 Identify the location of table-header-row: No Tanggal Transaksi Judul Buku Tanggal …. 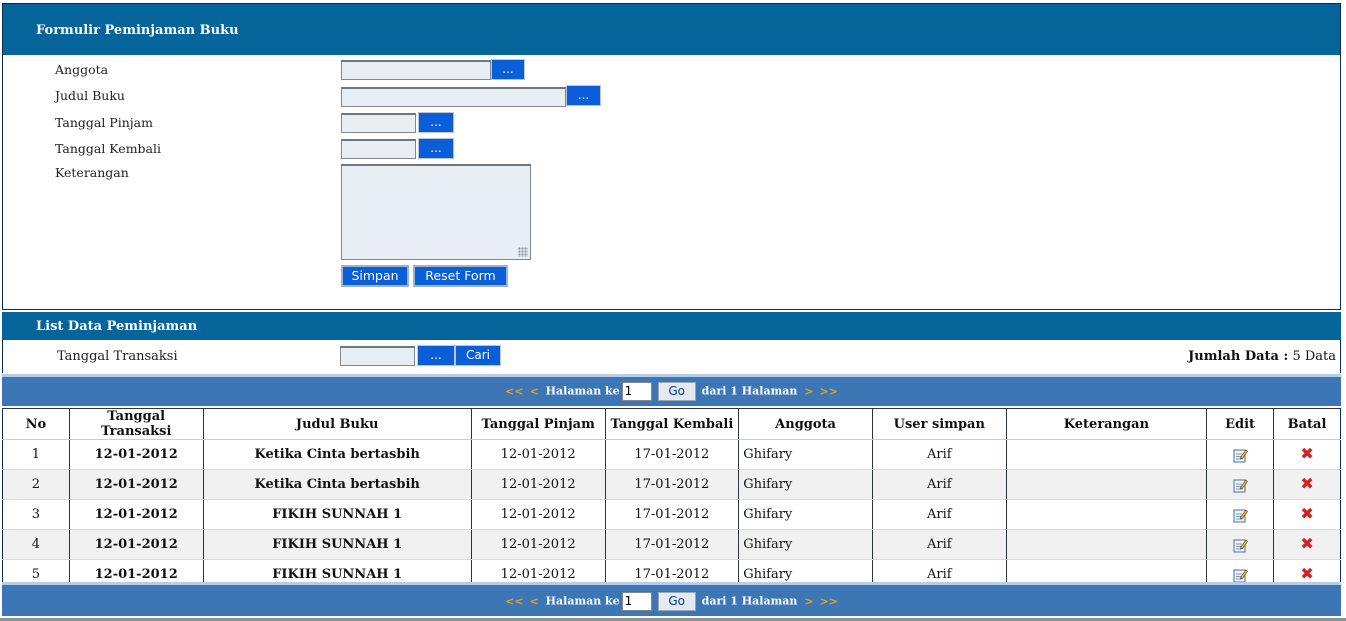
(671, 424).